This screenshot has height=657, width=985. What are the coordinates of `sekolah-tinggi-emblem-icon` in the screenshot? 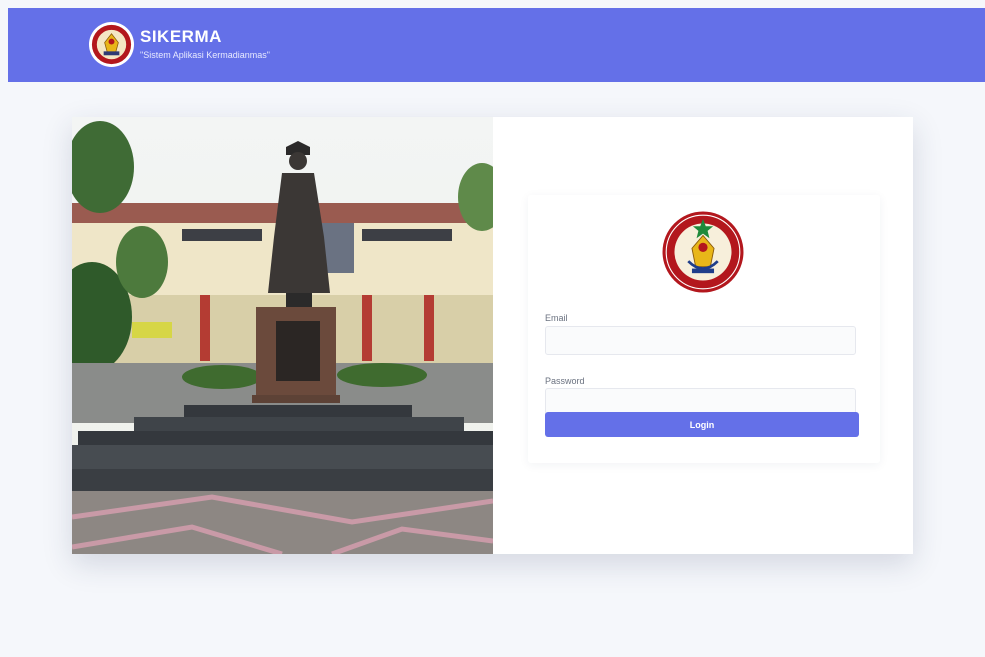 It's located at (703, 252).